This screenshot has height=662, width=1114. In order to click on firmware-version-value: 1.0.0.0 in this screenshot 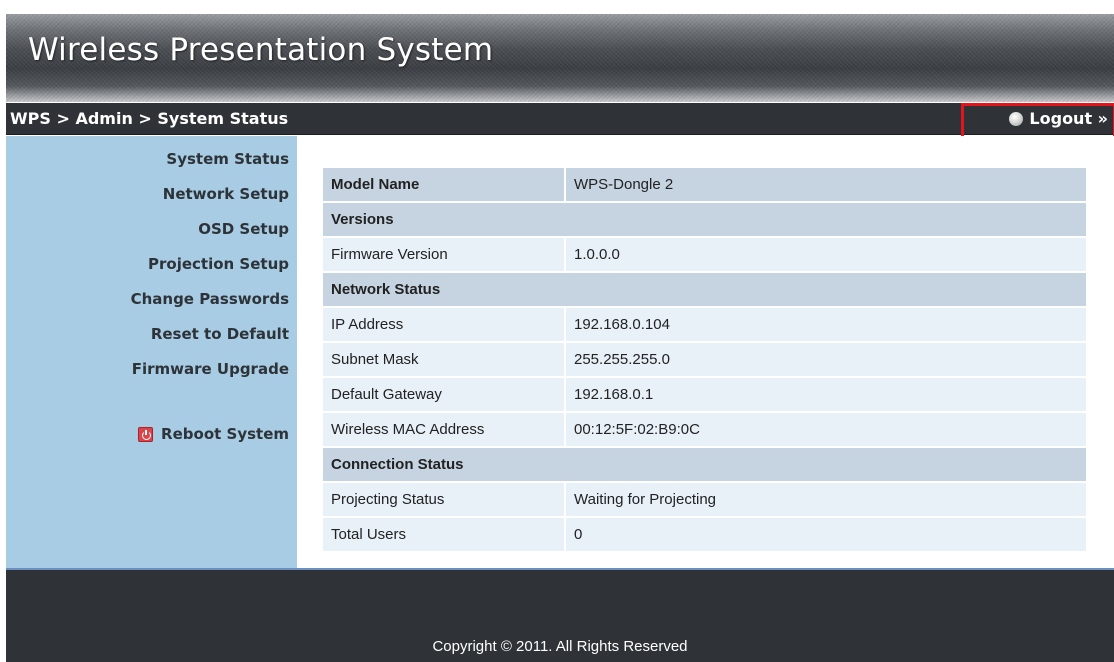, I will do `click(826, 254)`.